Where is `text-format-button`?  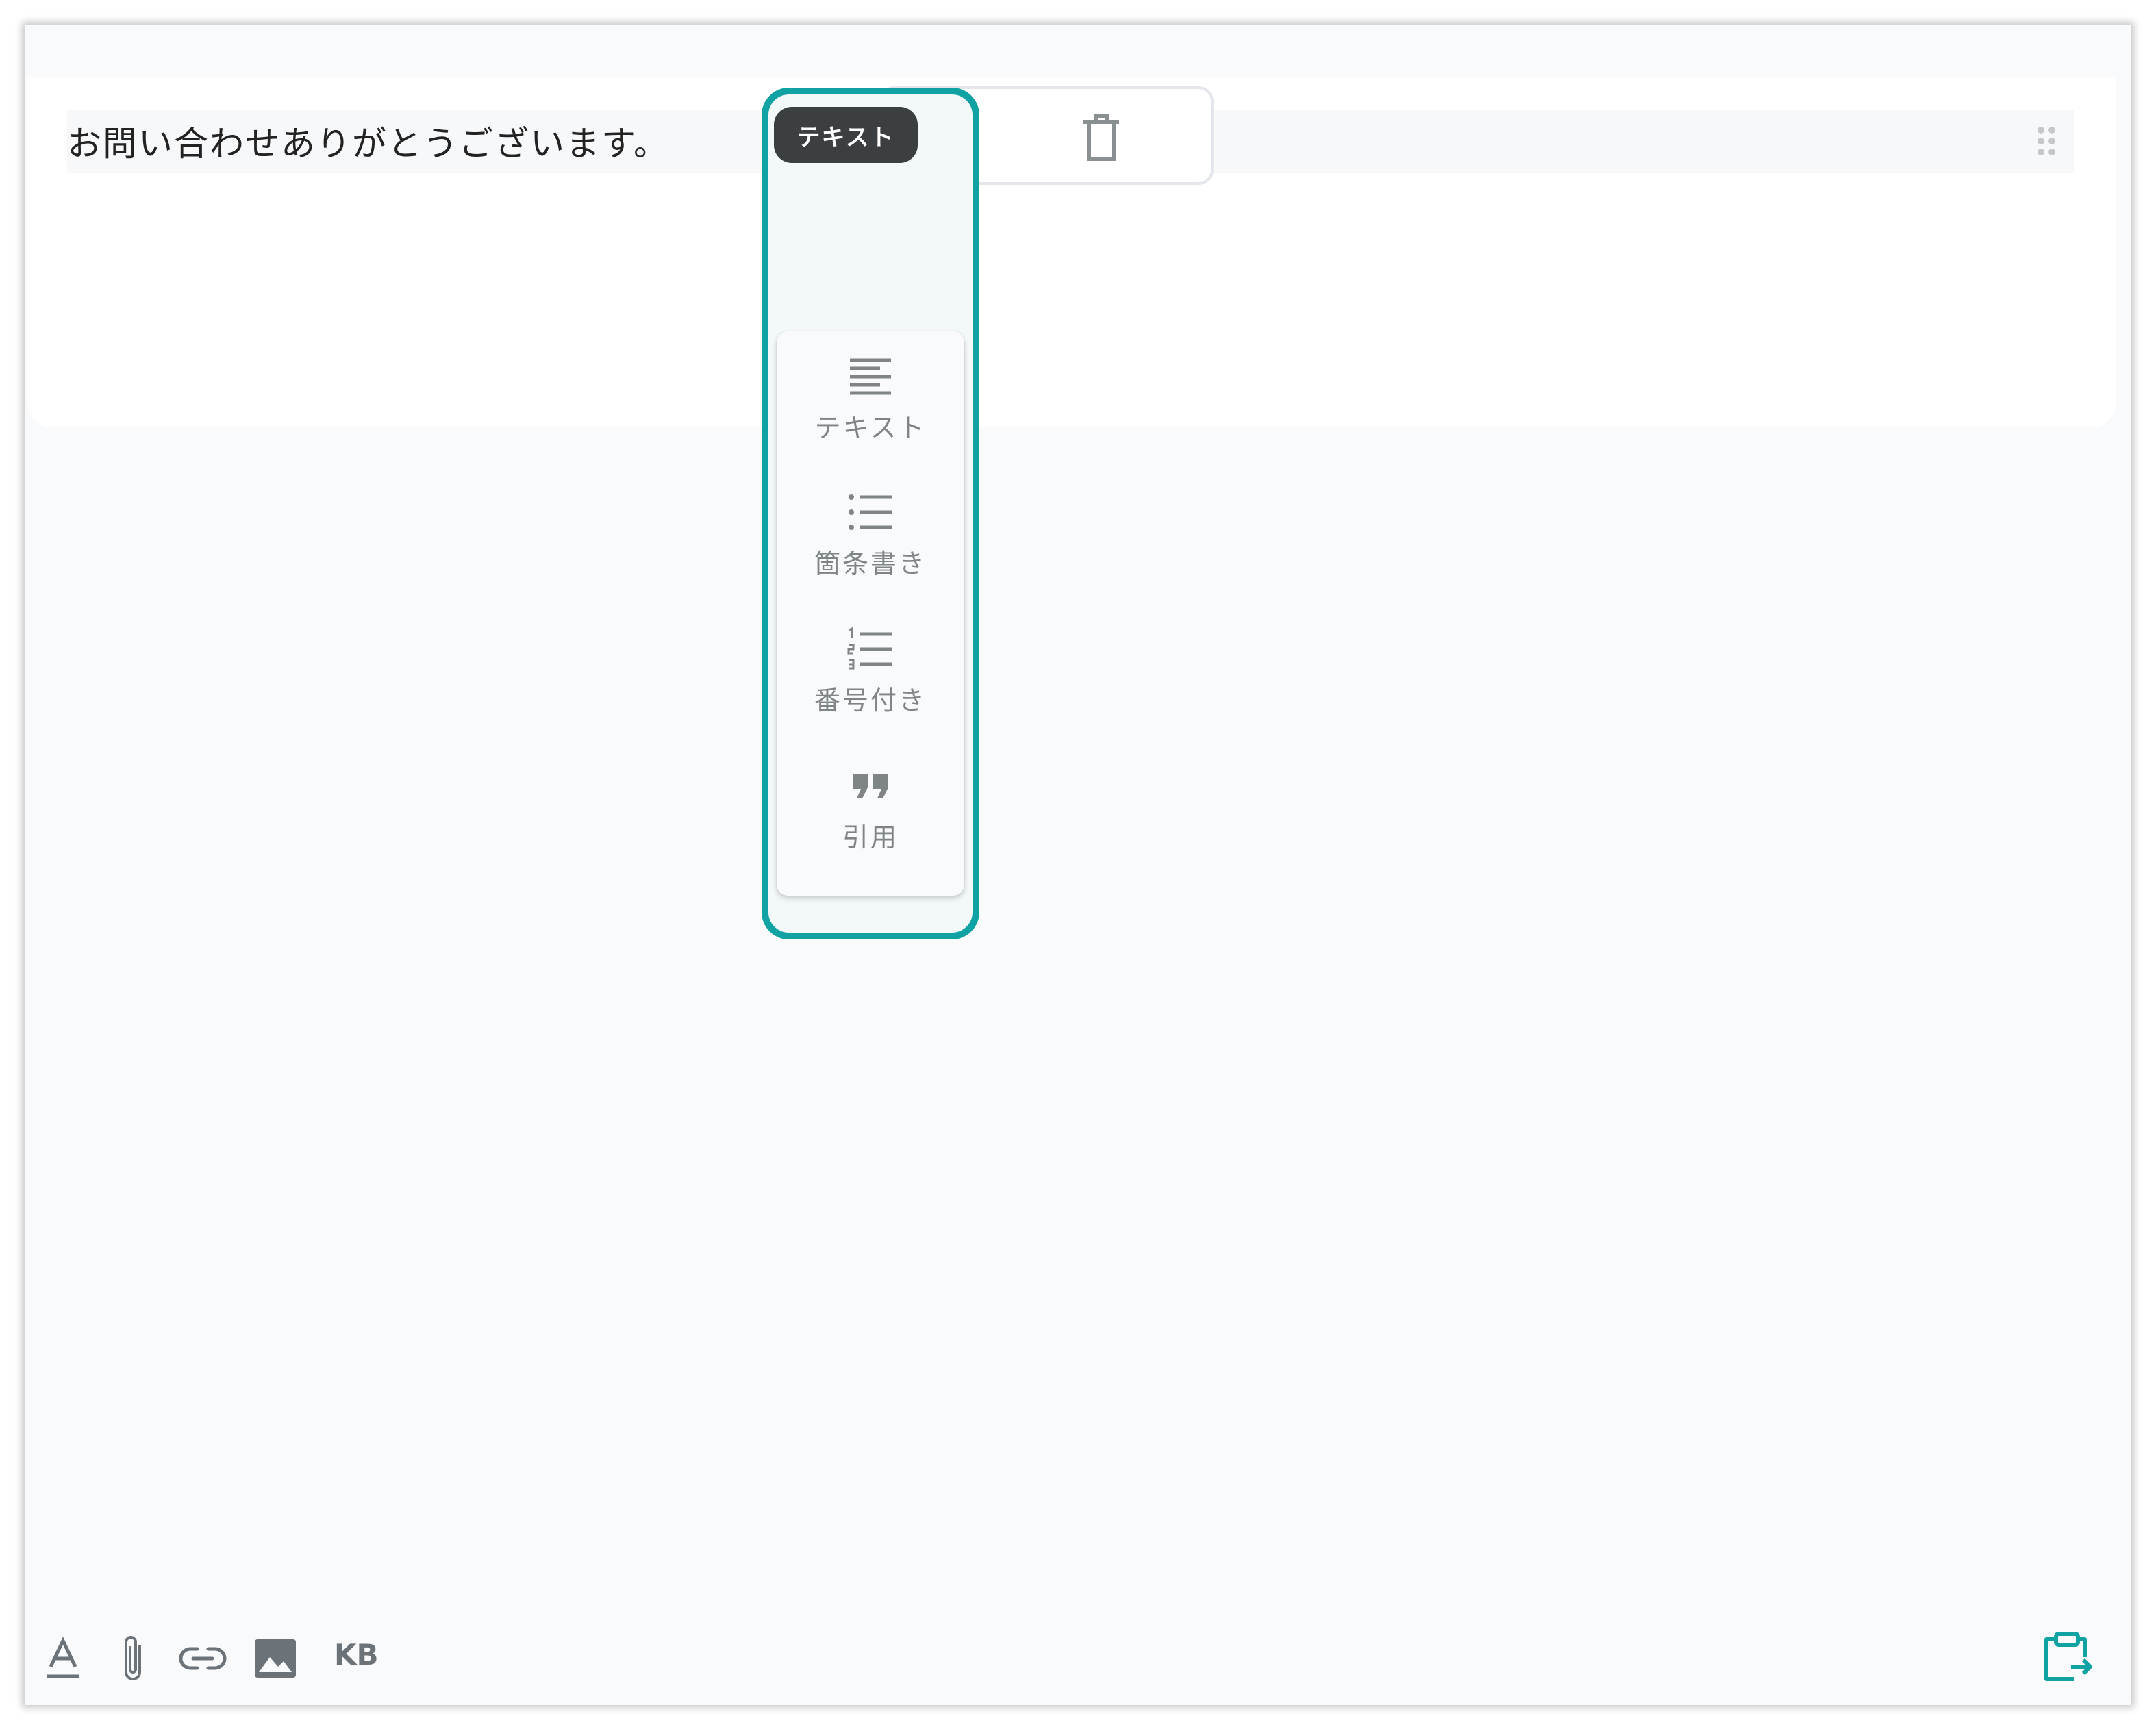
text-format-button is located at coordinates (63, 1658).